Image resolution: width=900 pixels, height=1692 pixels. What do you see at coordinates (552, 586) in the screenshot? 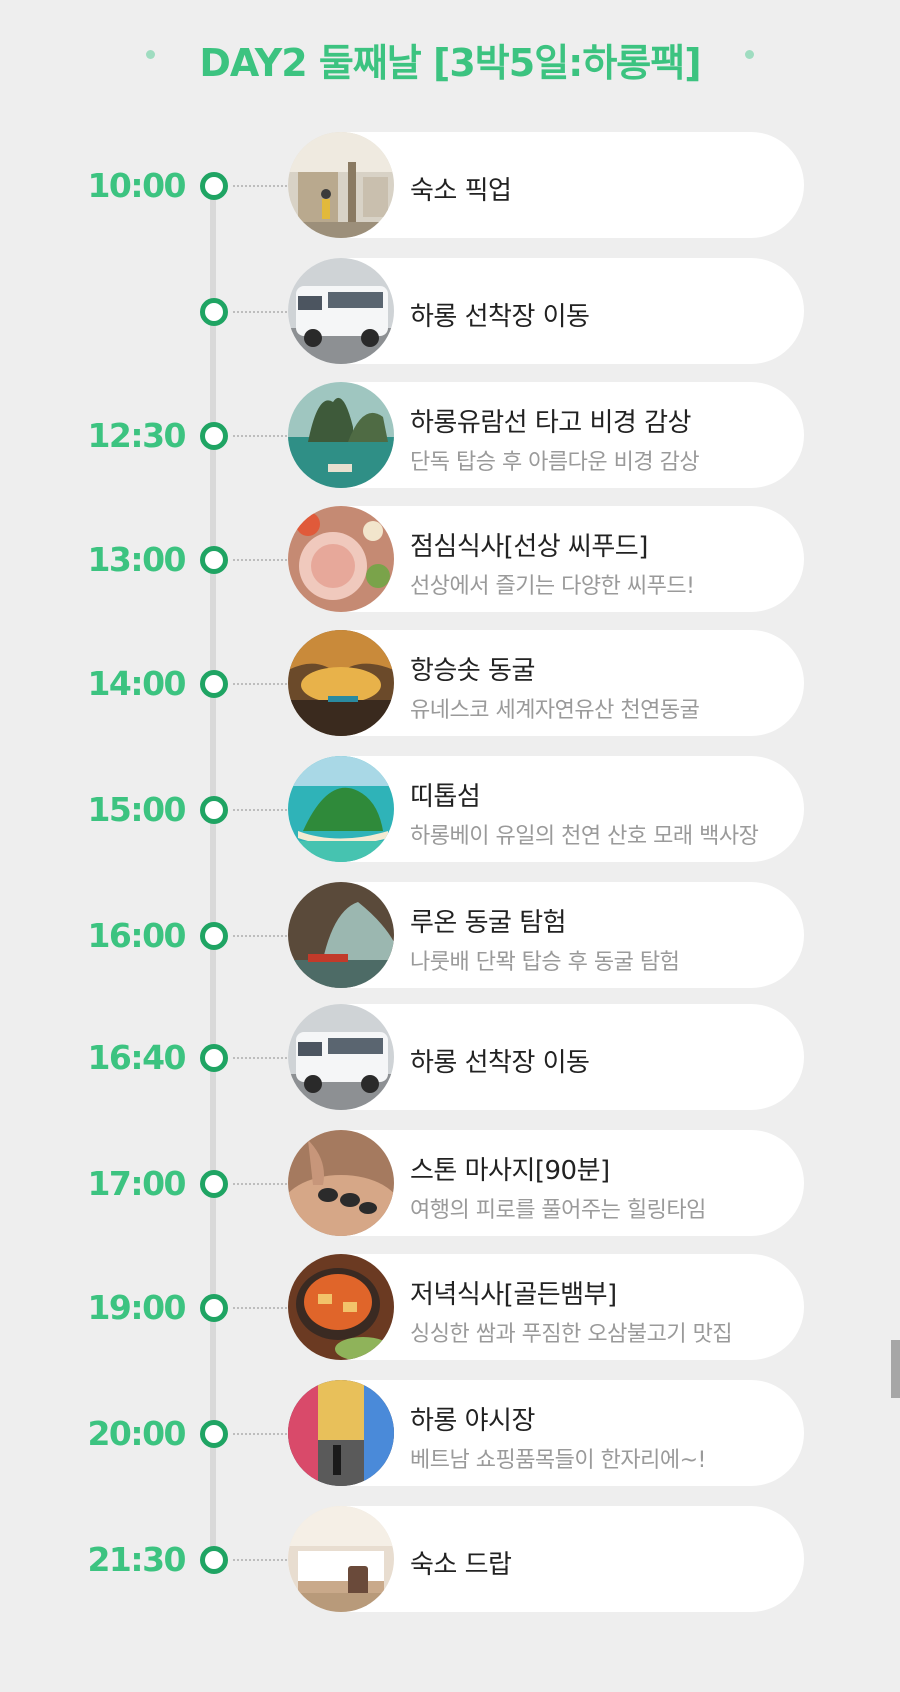
I see `schedule-subtitle: 선상에서 즐기는 다양한 씨푸드!` at bounding box center [552, 586].